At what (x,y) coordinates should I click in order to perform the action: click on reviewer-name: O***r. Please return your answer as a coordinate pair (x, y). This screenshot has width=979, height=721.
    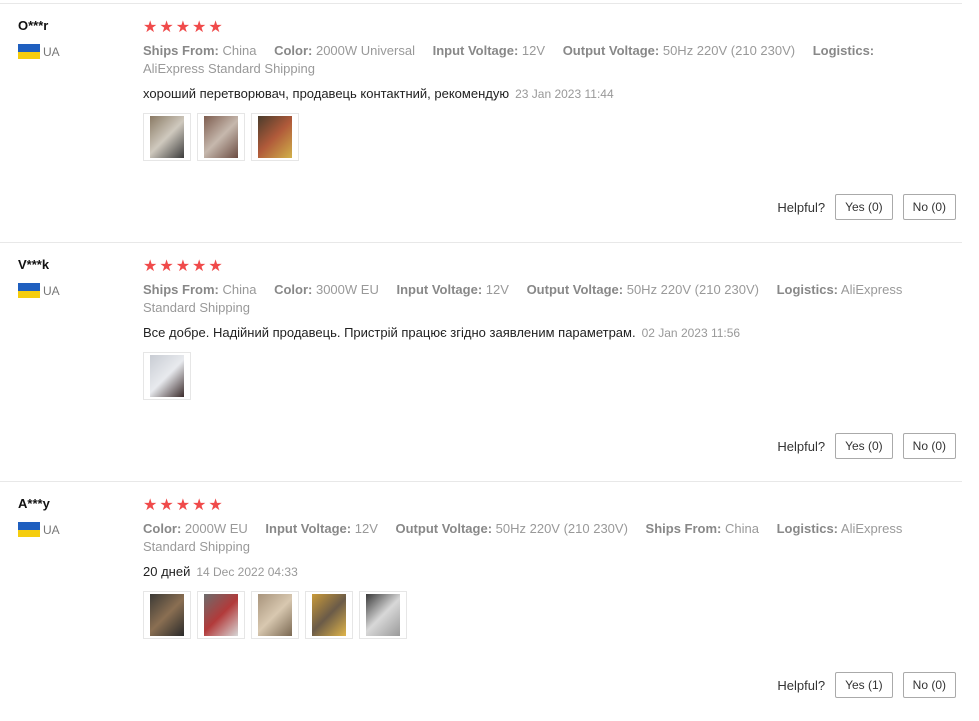
    Looking at the image, I should click on (33, 25).